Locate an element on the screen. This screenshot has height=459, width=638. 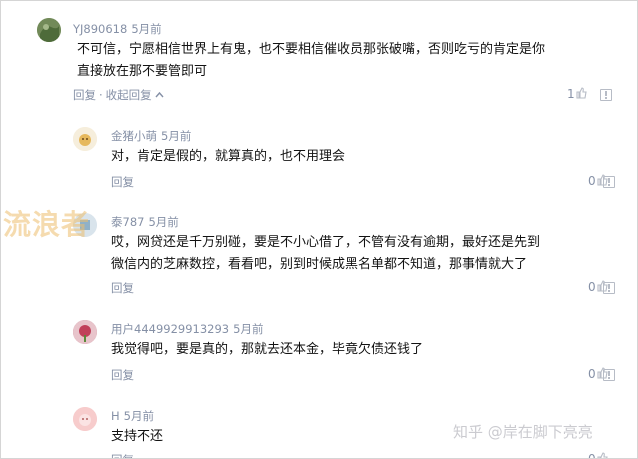
comment-text-line: 微信内的芝麻数控，看看吧，别到时候成黑名单都不知道，那事情就大了 is located at coordinates (319, 264).